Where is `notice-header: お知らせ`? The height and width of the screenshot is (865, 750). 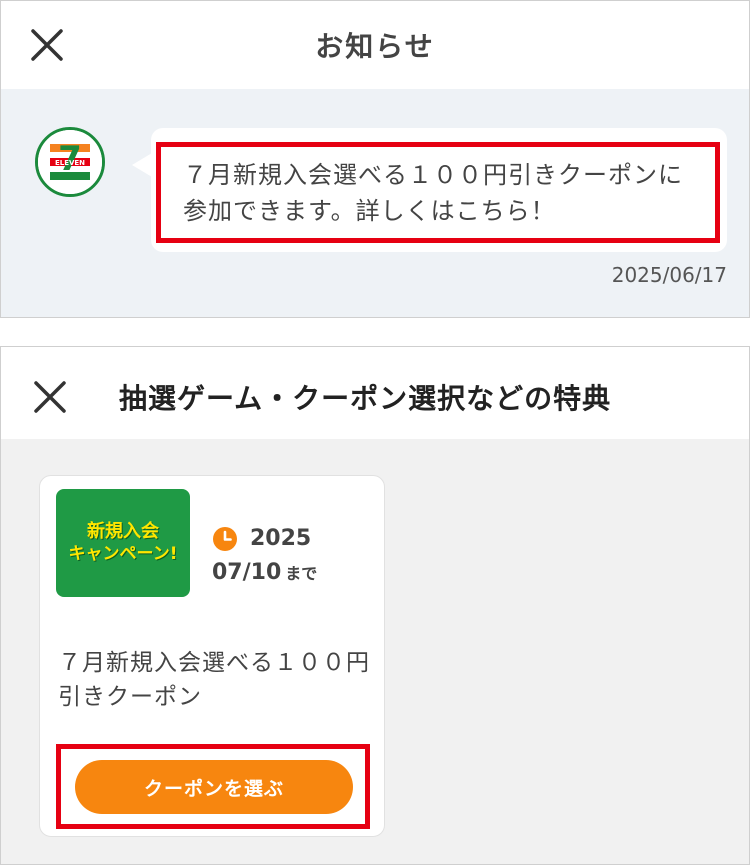
notice-header: お知らせ is located at coordinates (375, 45).